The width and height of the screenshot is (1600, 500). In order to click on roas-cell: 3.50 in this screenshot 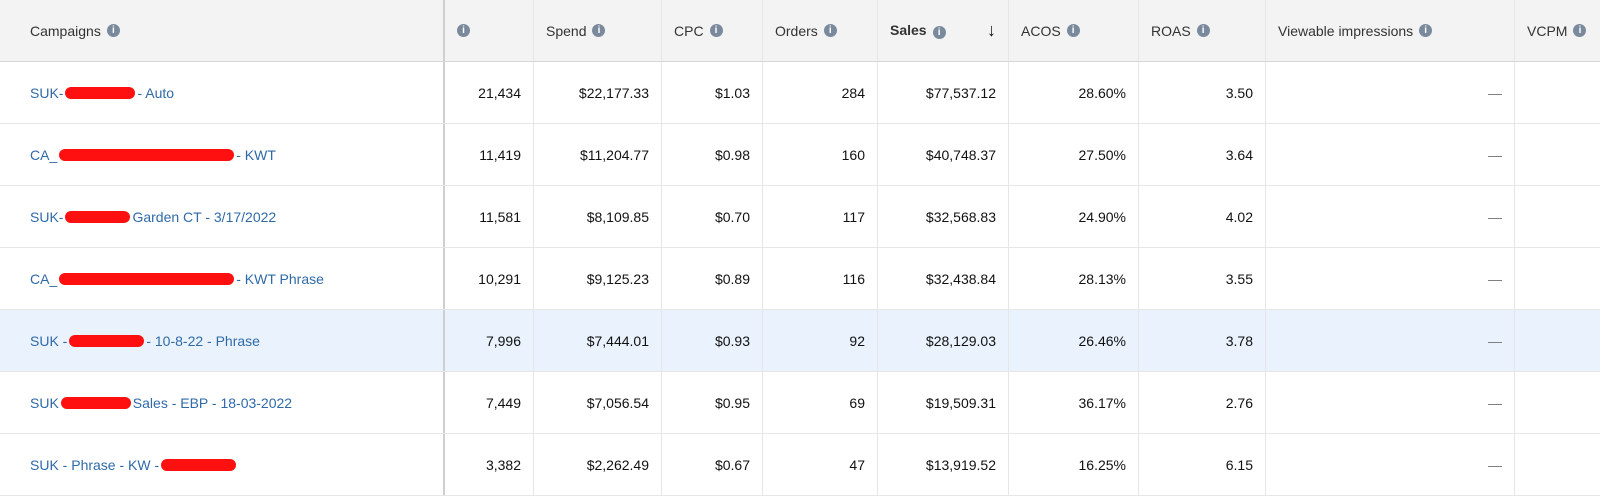, I will do `click(1202, 92)`.